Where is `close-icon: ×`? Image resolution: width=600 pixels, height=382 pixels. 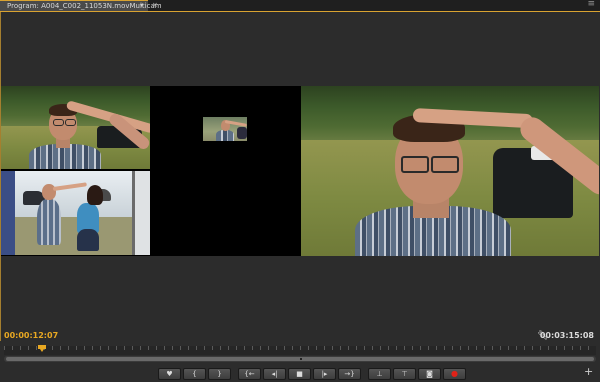
close-icon: × is located at coordinates (155, 5).